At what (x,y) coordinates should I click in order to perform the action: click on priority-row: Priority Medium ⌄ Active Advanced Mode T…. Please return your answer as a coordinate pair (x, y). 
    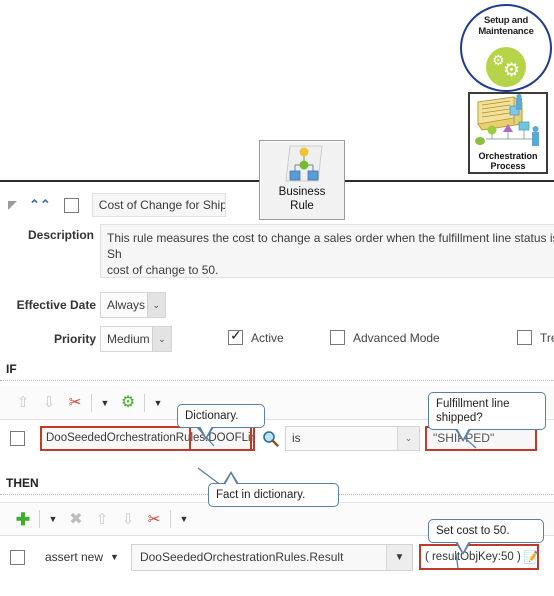
    Looking at the image, I should click on (277, 342).